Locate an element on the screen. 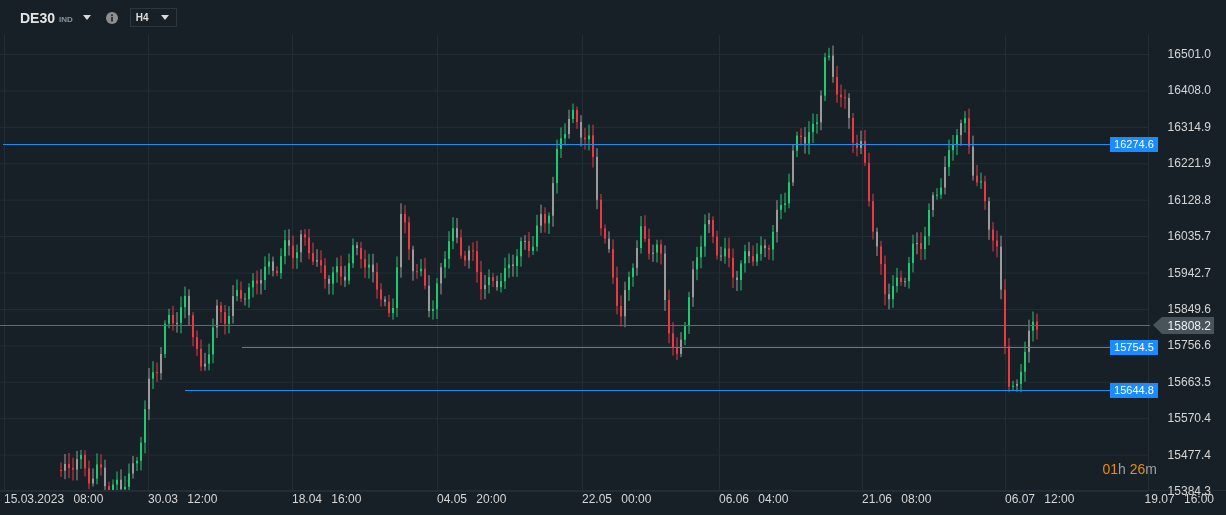 The image size is (1226, 515). time-label: 30.03 12:00 is located at coordinates (183, 499).